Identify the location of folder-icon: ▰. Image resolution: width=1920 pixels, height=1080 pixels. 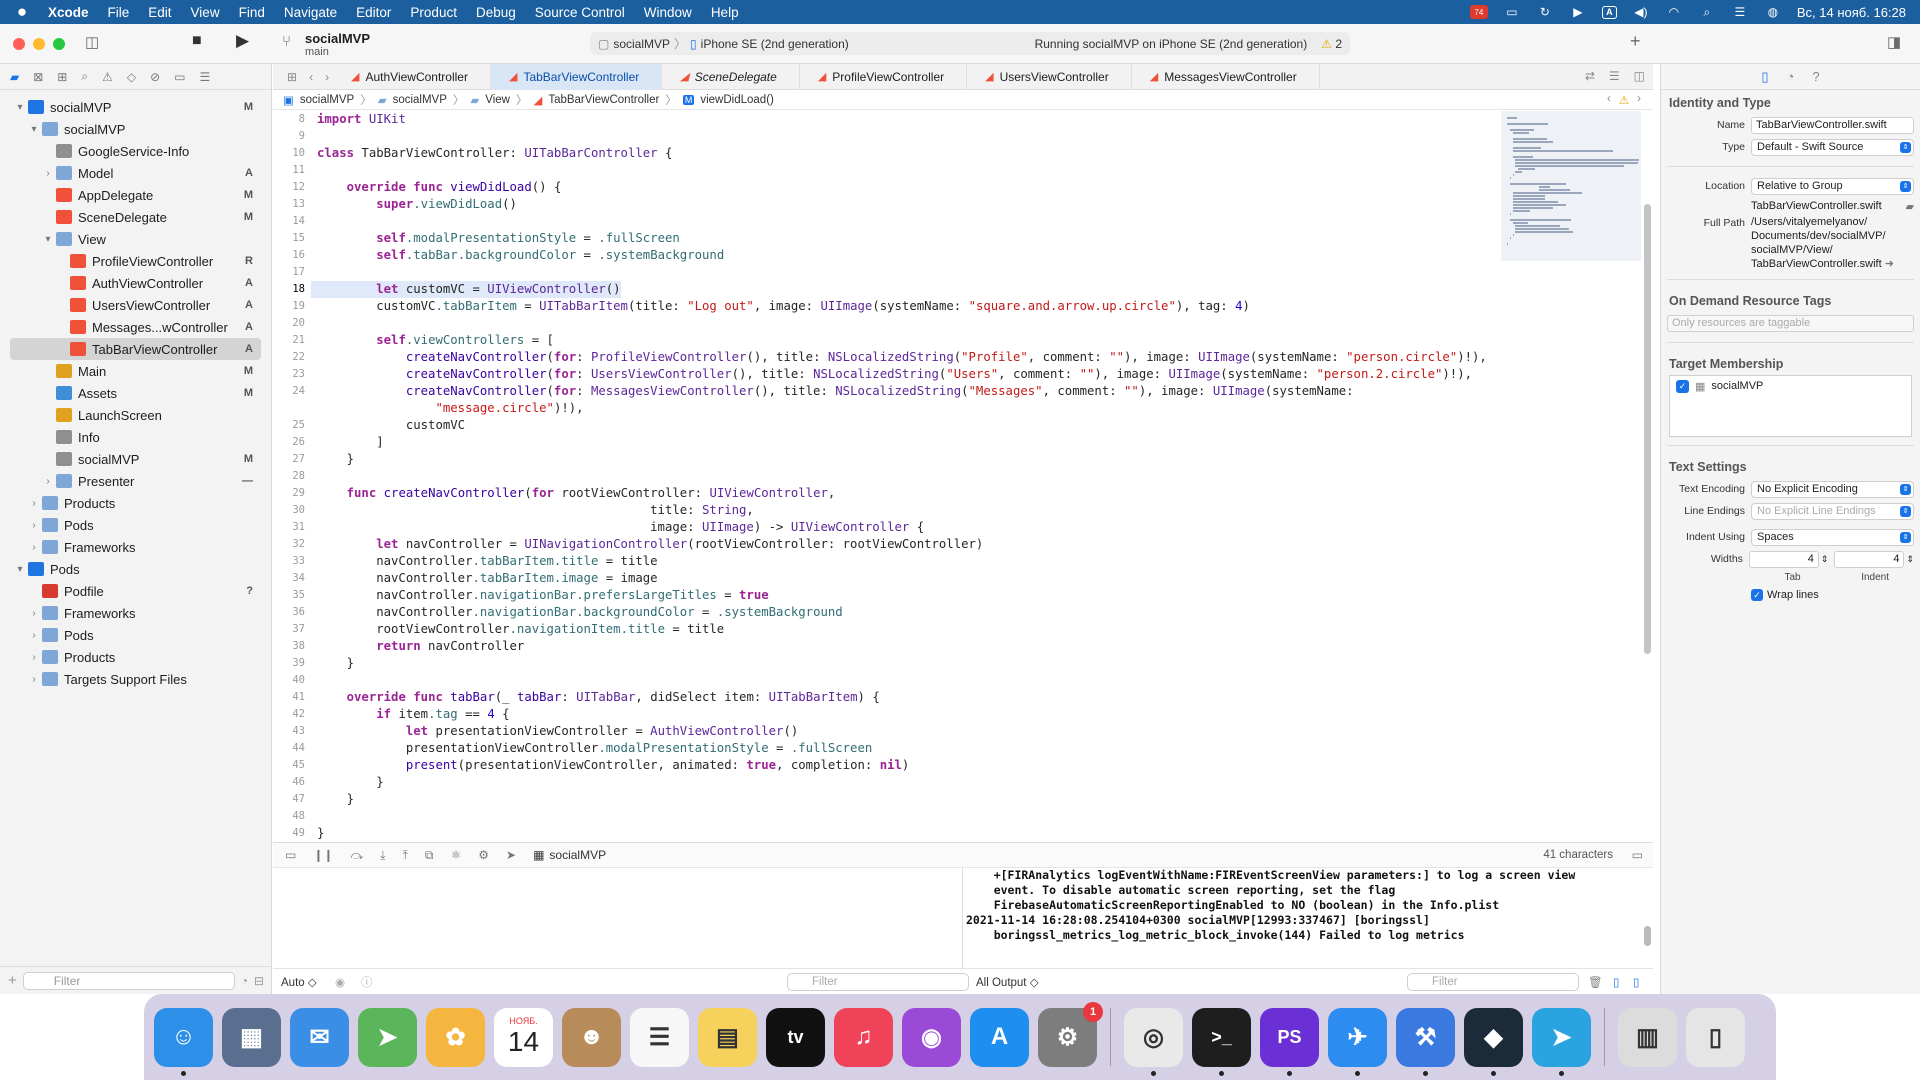
(1910, 206).